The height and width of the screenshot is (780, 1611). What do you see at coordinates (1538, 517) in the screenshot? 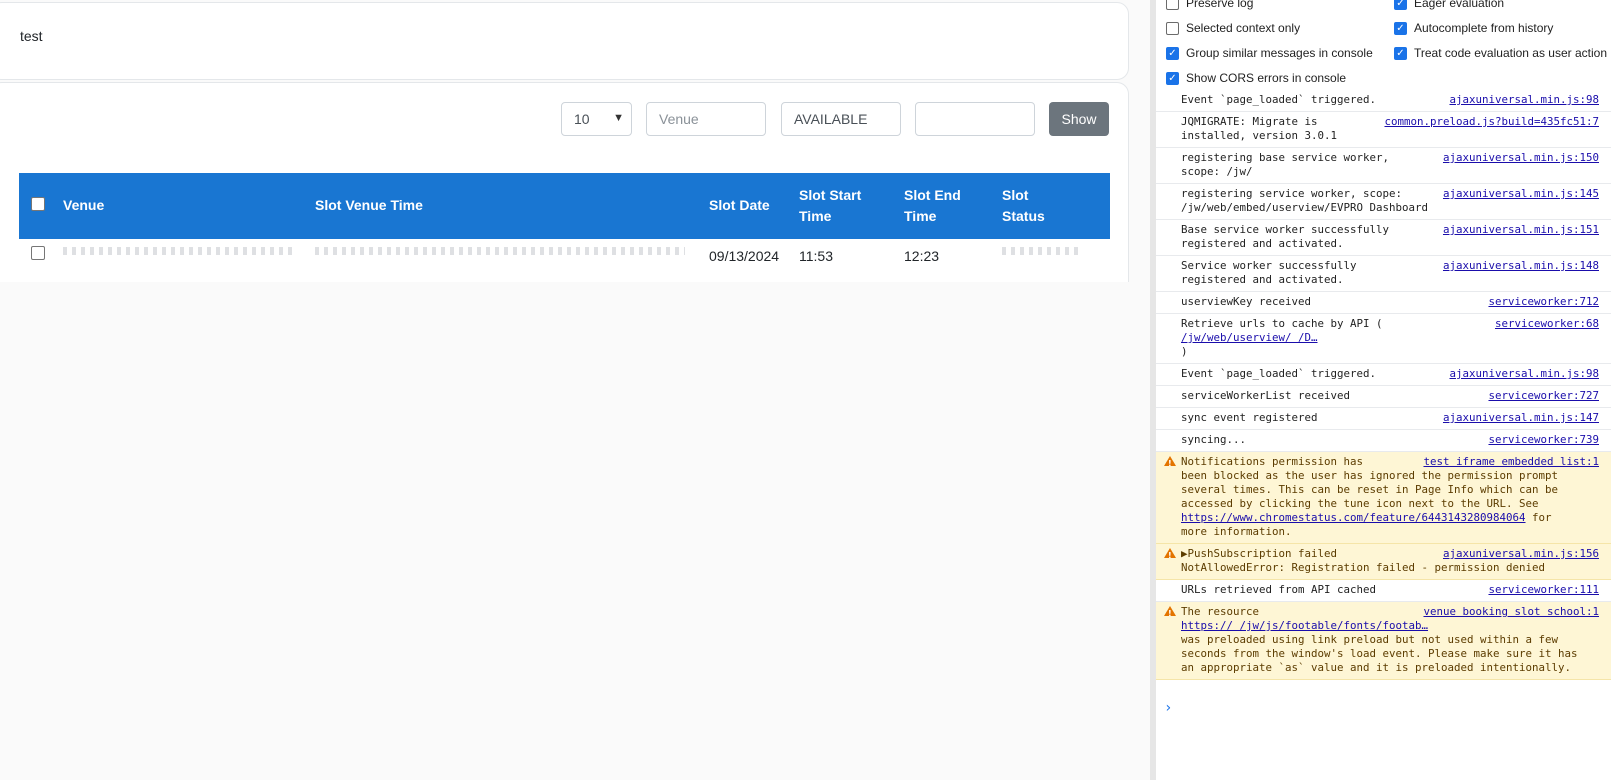
I see `warning-text: for` at bounding box center [1538, 517].